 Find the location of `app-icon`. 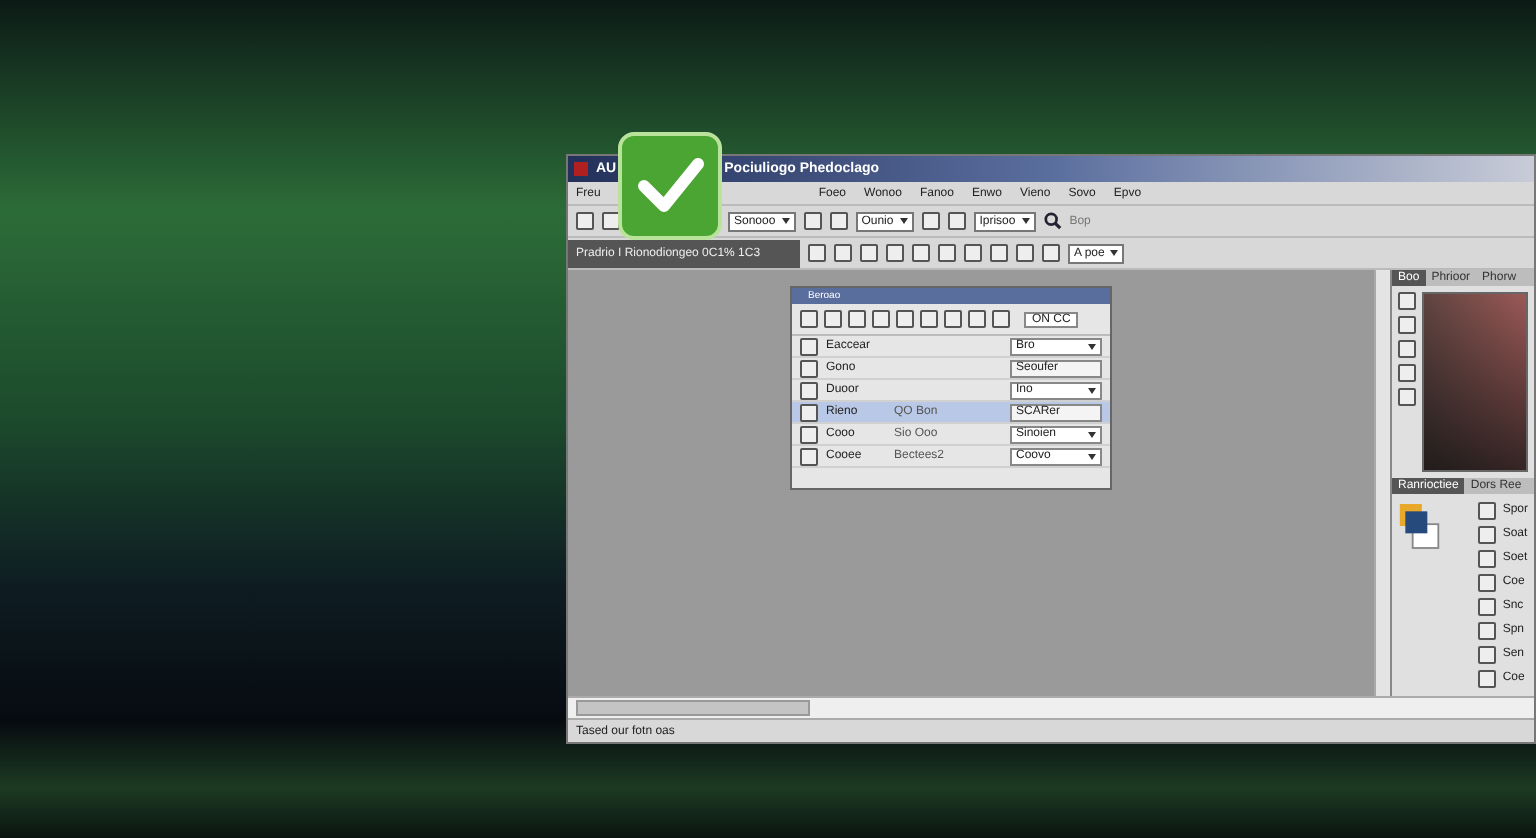

app-icon is located at coordinates (581, 169).